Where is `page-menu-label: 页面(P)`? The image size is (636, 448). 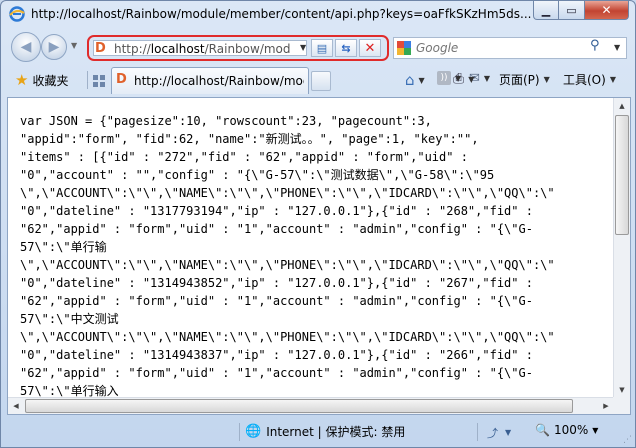 page-menu-label: 页面(P) is located at coordinates (519, 80).